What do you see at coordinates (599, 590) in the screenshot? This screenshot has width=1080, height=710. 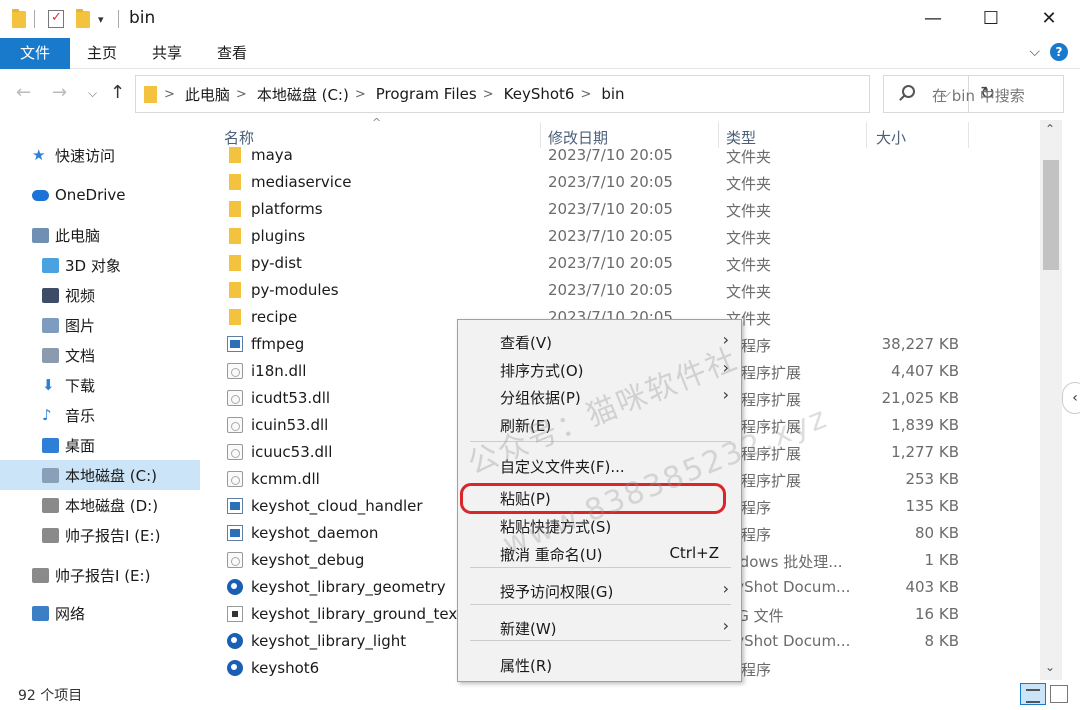 I see `context-menu-item: 授予访问权限(G) ›` at bounding box center [599, 590].